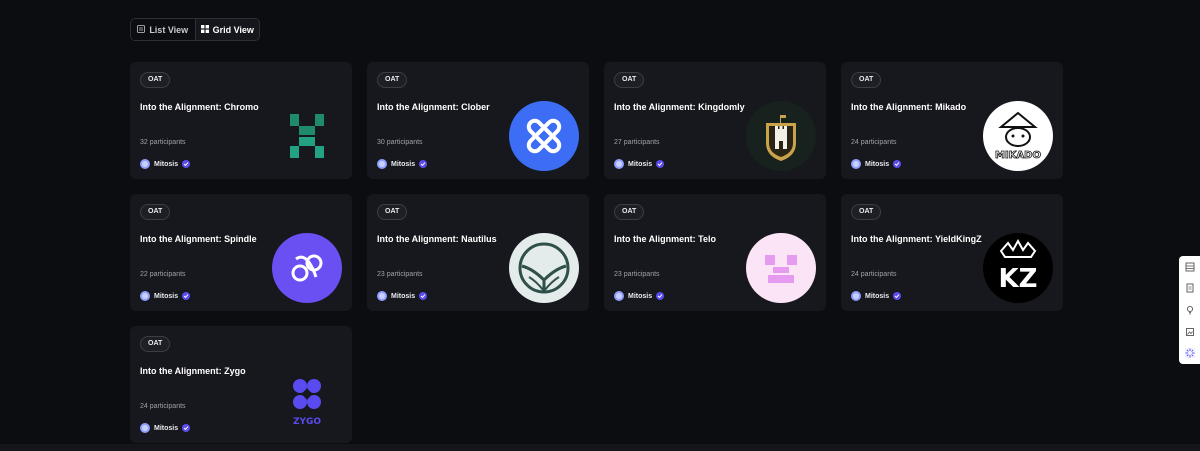 The width and height of the screenshot is (1200, 451). Describe the element at coordinates (163, 142) in the screenshot. I see `participants-count: 32 participants` at that location.